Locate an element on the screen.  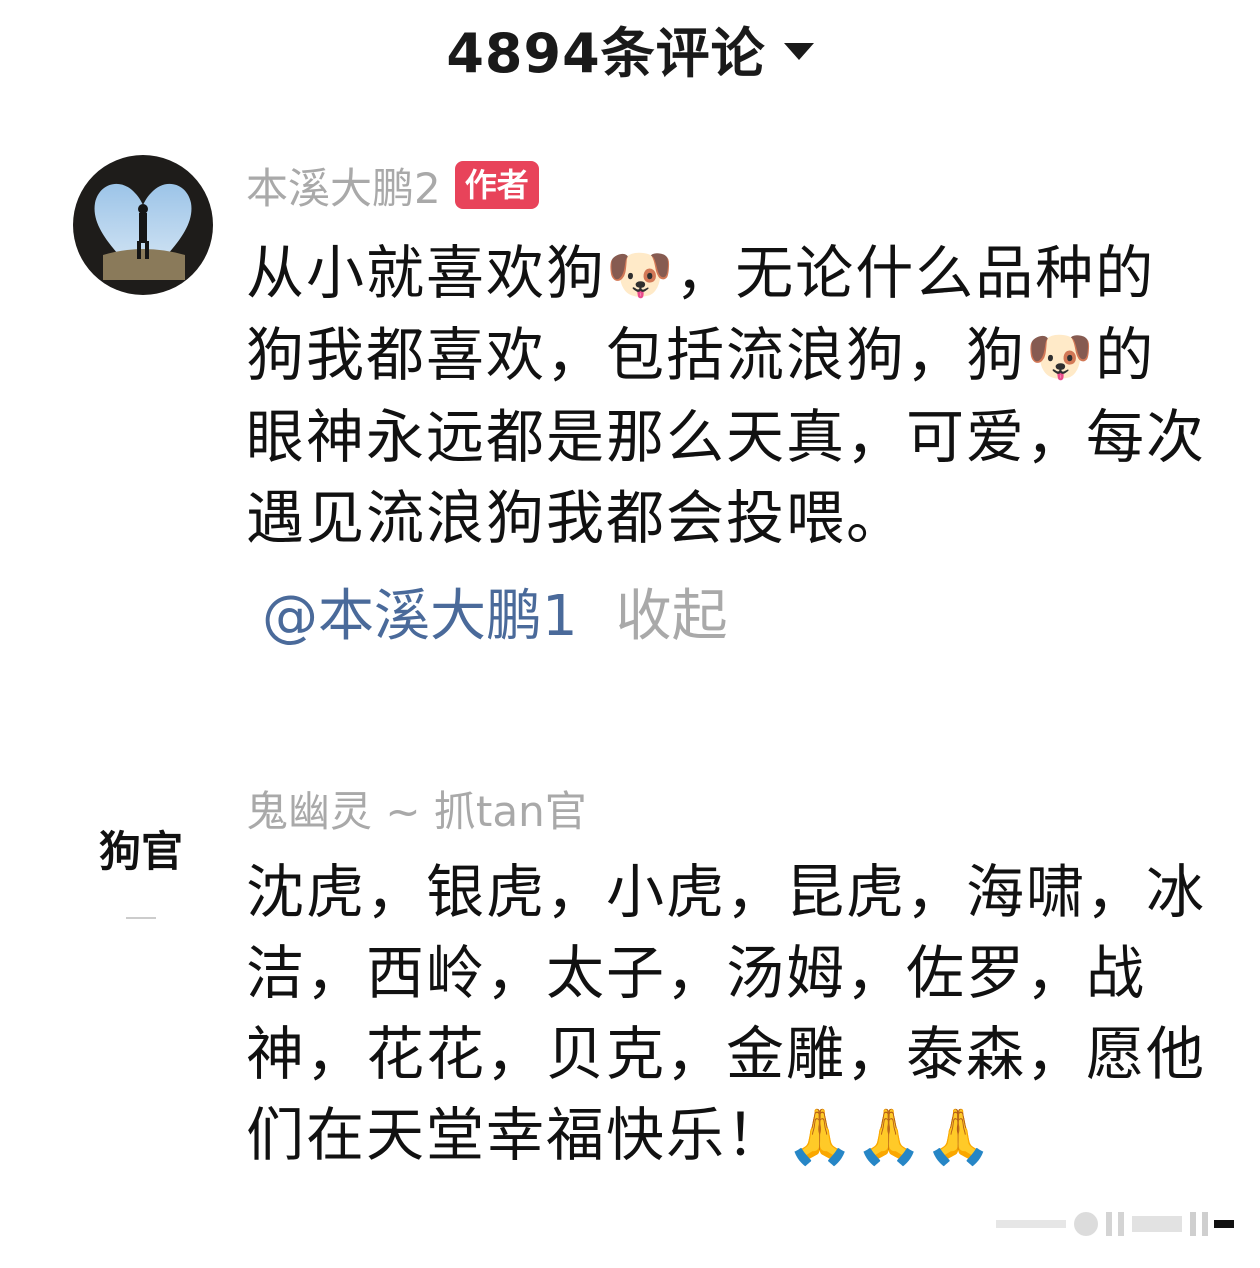
calligraphy-logo-icon: 狗官 is located at coordinates (141, 873).